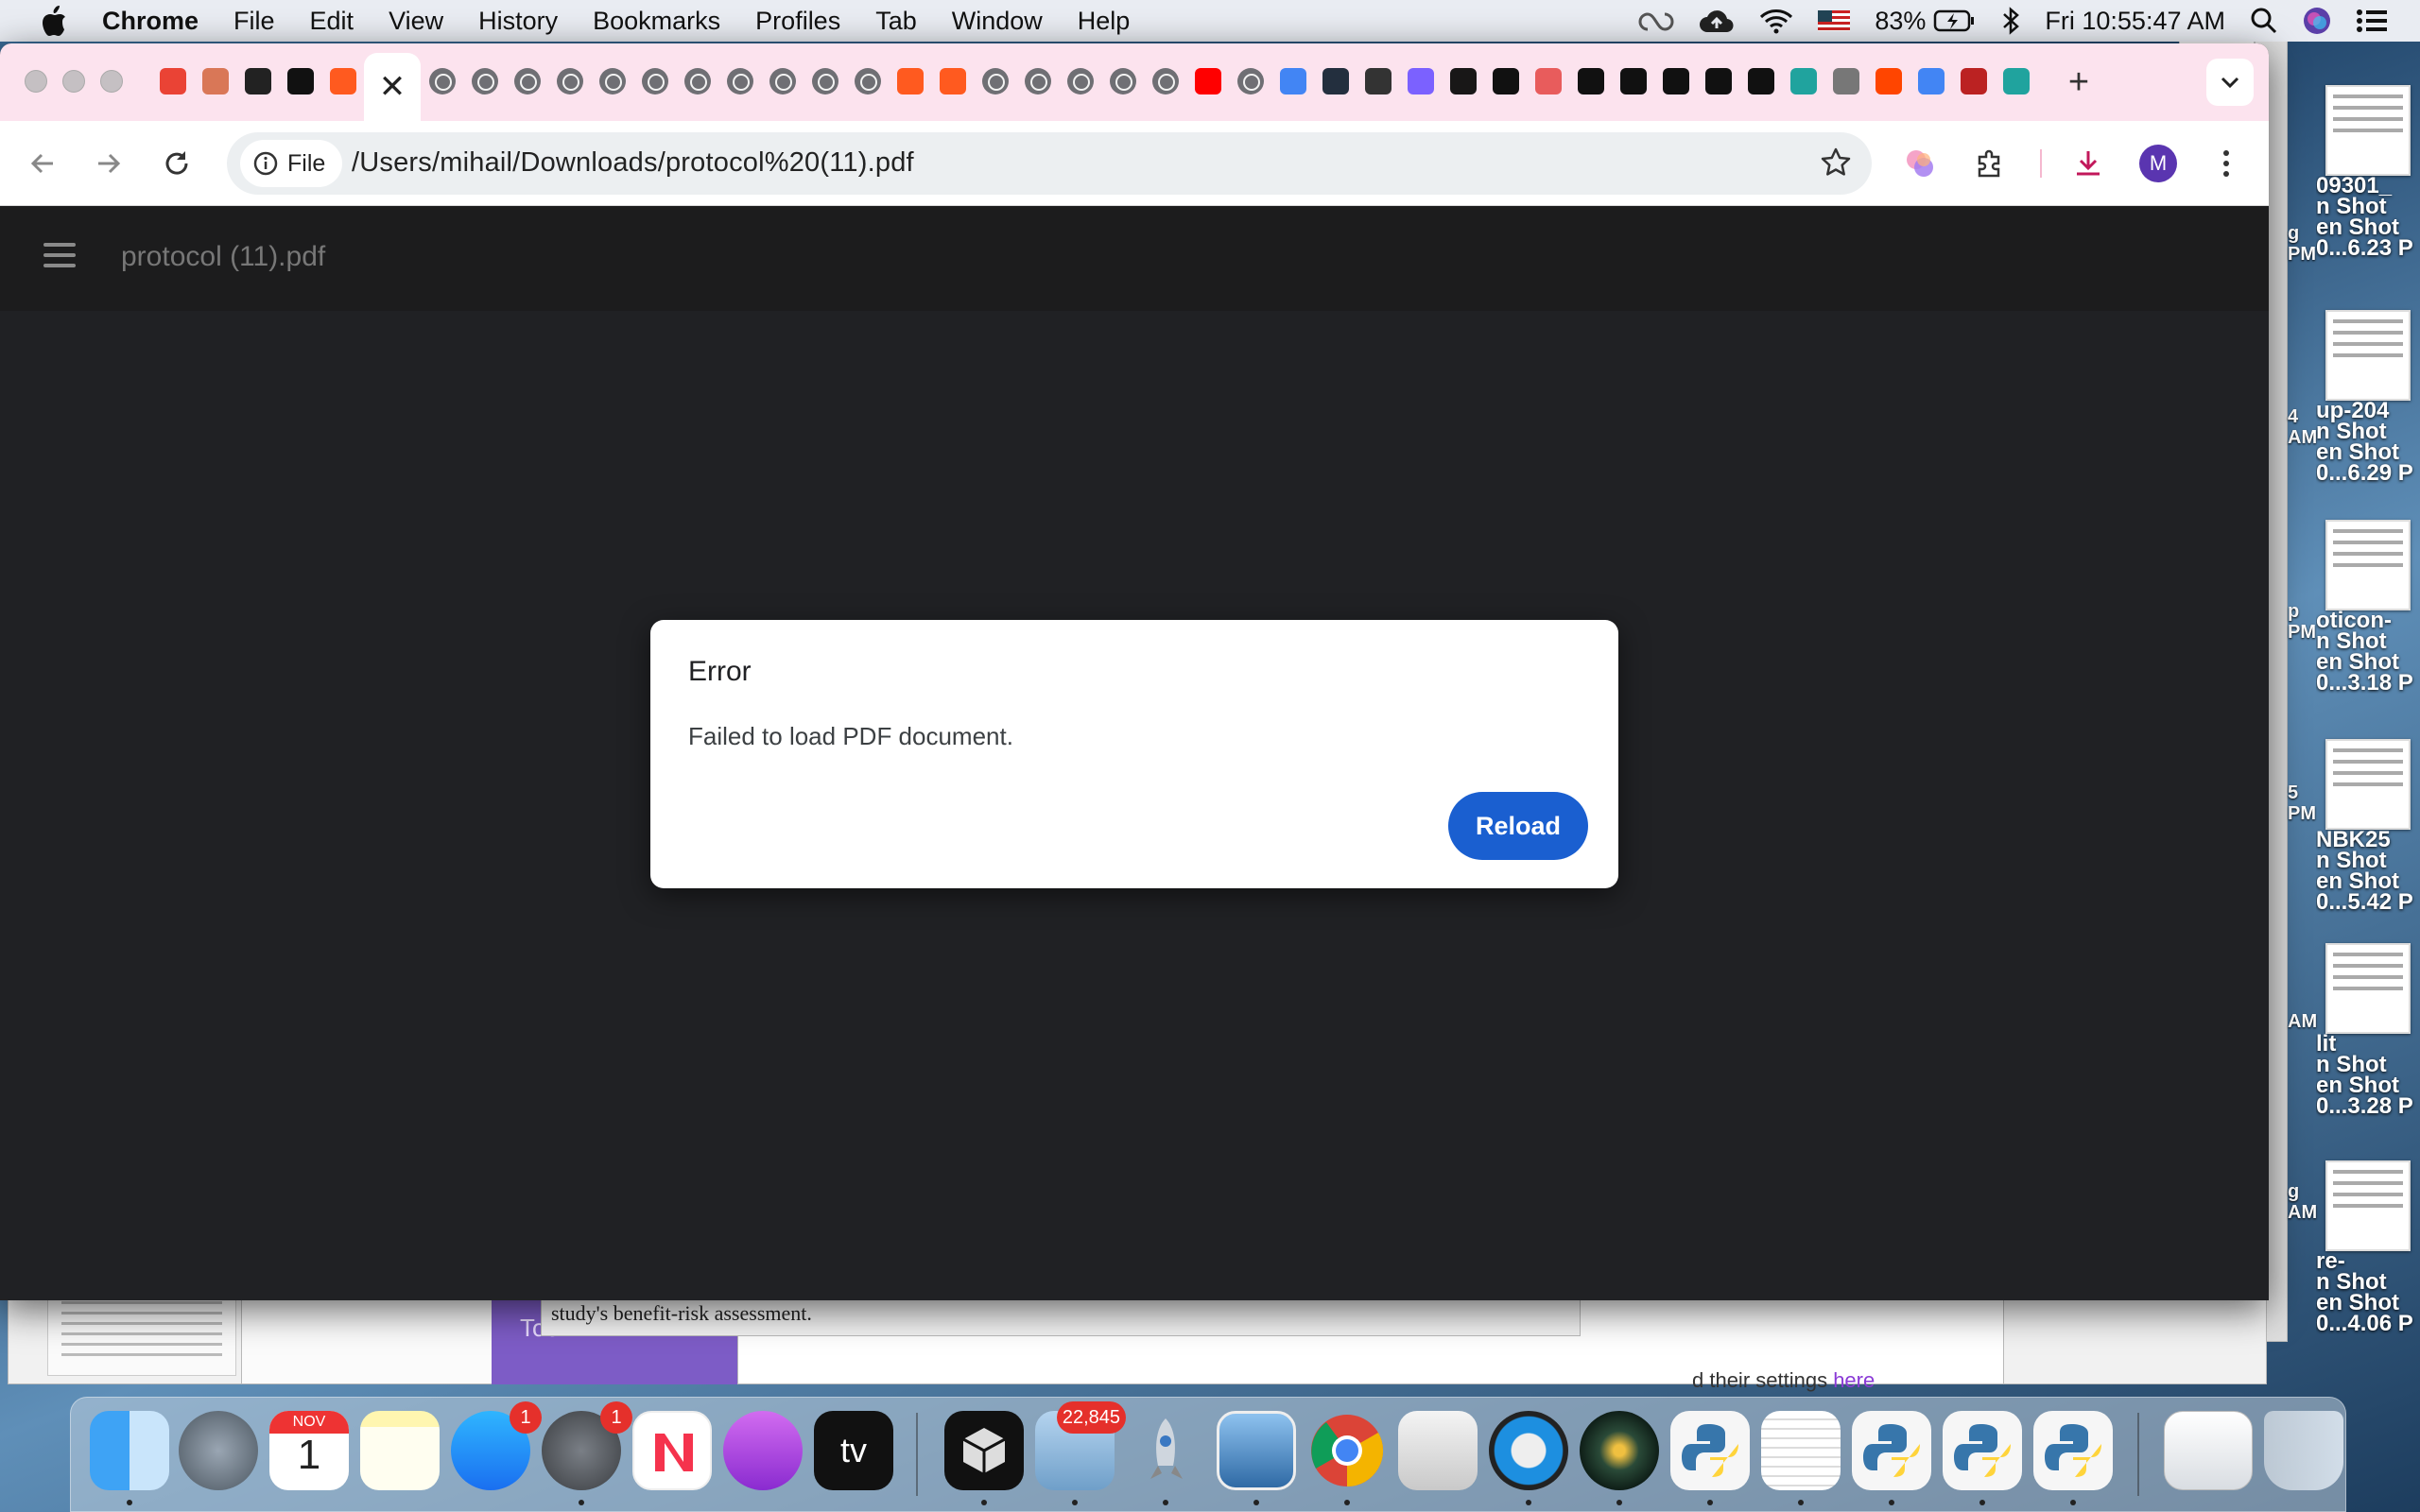 Image resolution: width=2420 pixels, height=1512 pixels. I want to click on menubar-clock: Fri 10:55:47 AM, so click(2135, 21).